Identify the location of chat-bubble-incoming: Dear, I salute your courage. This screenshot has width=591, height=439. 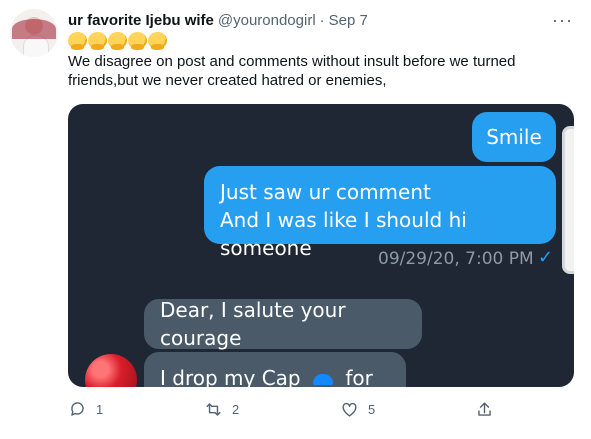
(283, 324).